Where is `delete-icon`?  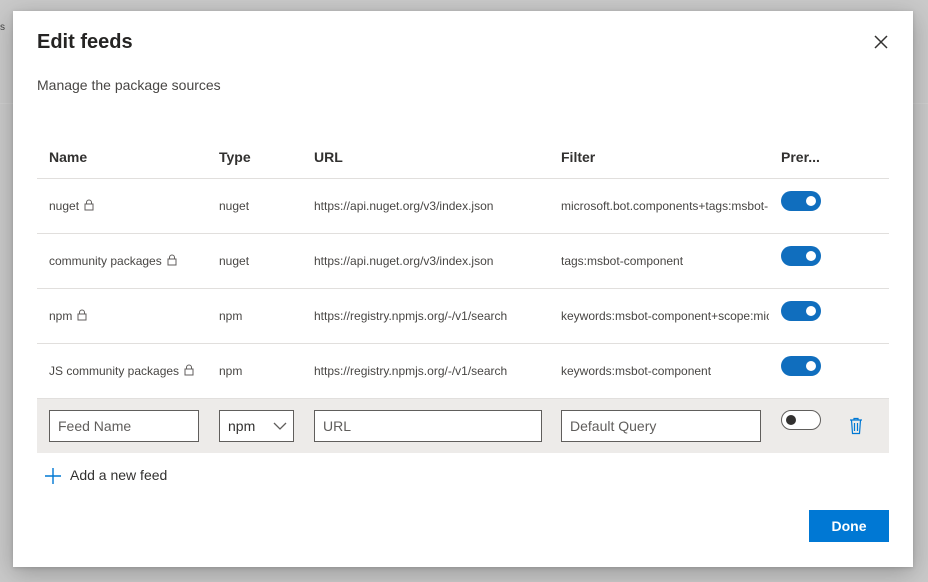
delete-icon is located at coordinates (856, 426).